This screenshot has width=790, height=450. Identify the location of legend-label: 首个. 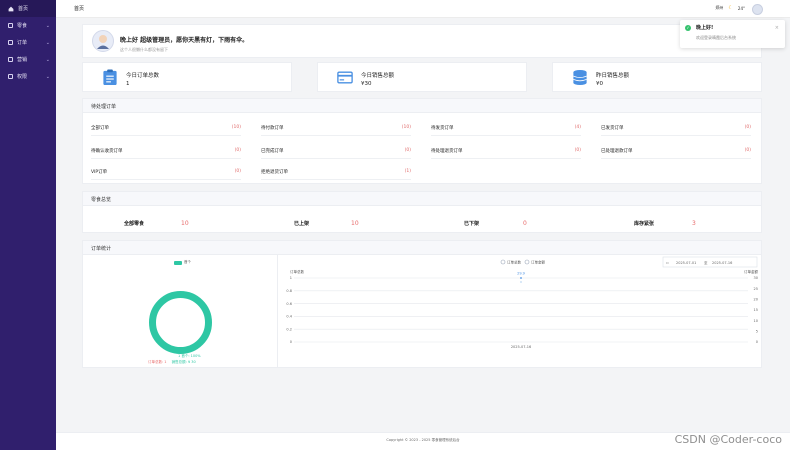
(187, 262).